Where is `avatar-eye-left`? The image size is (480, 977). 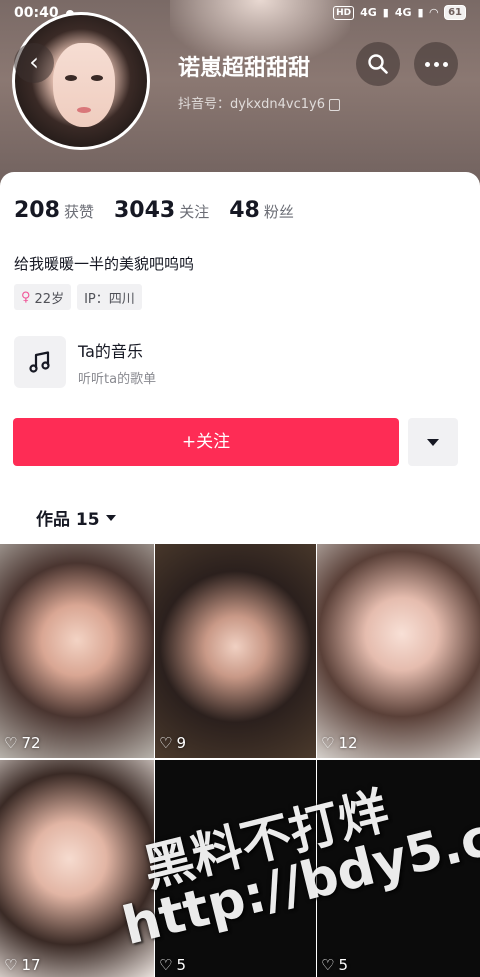
avatar-eye-left is located at coordinates (71, 78).